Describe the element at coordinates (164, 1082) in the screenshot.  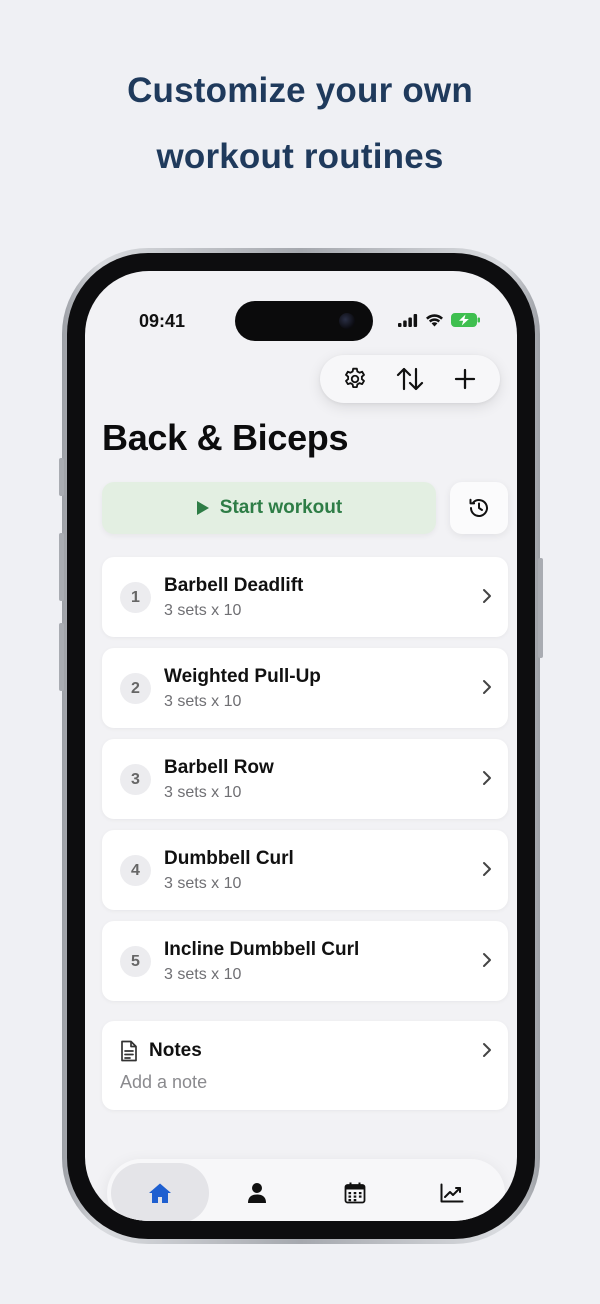
I see `notes-placeholder: Add a note` at that location.